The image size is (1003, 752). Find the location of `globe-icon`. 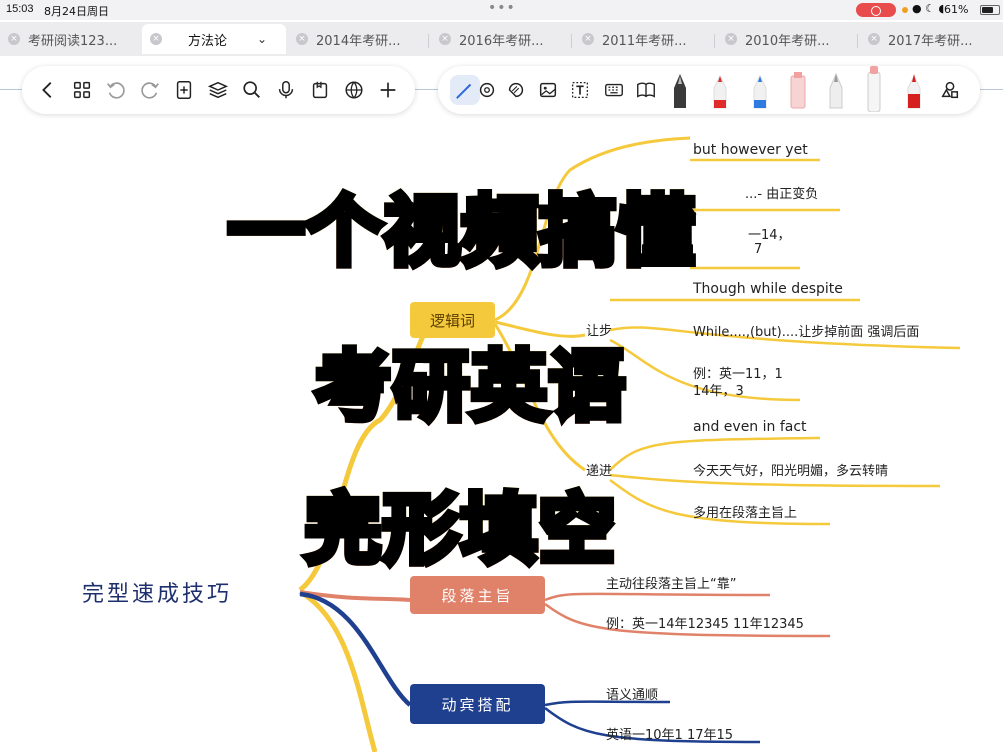

globe-icon is located at coordinates (354, 90).